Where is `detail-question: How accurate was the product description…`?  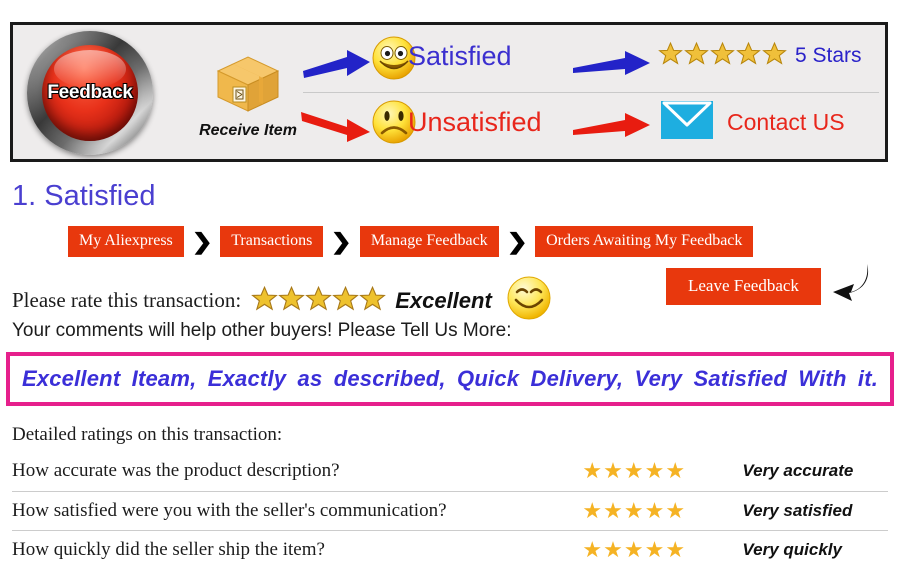 detail-question: How accurate was the product description… is located at coordinates (176, 471).